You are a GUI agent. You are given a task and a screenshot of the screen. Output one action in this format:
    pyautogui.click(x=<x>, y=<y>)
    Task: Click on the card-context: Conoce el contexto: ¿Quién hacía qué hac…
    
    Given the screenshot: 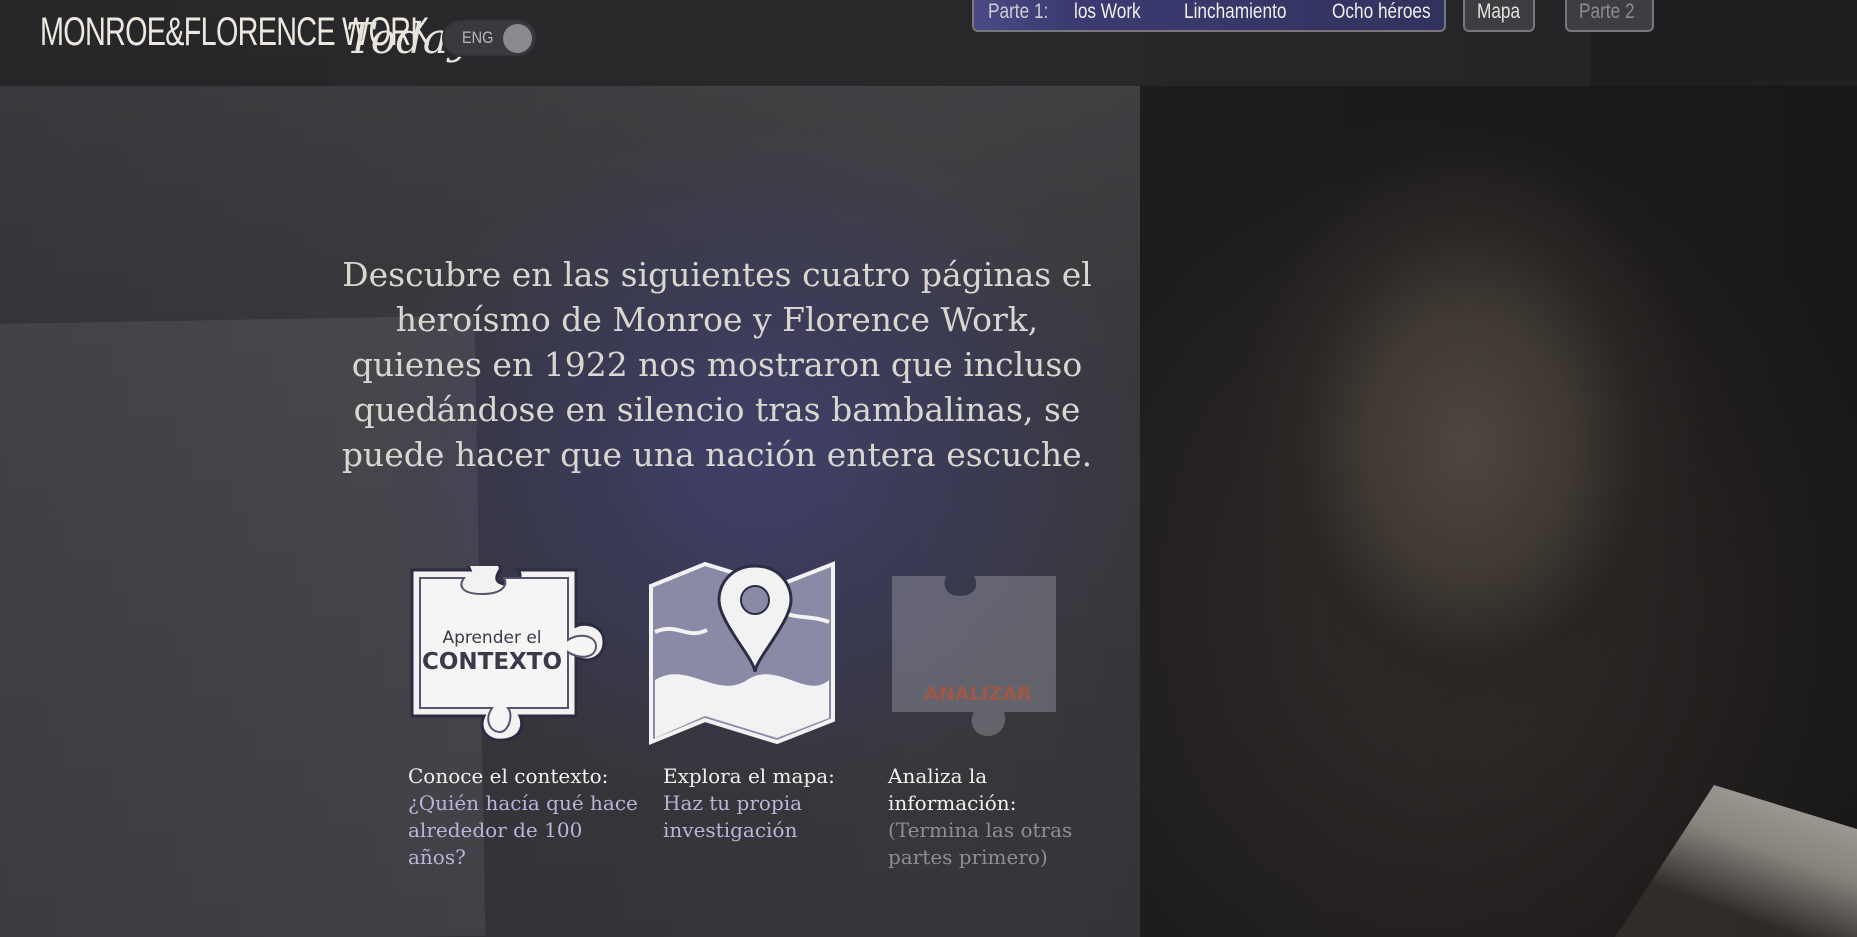 What is the action you would take?
    pyautogui.click(x=524, y=817)
    